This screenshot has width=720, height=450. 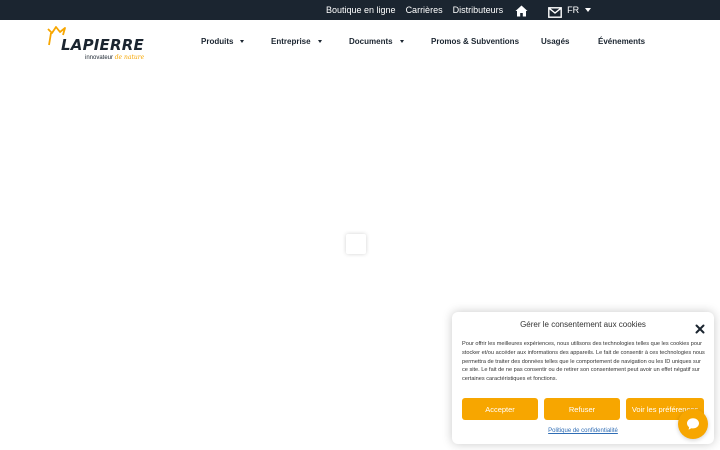 What do you see at coordinates (217, 41) in the screenshot?
I see `nav-produits-label: Produits` at bounding box center [217, 41].